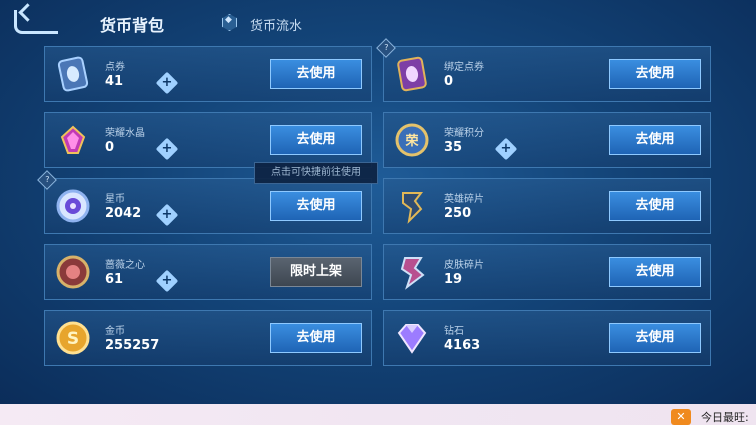 This screenshot has width=756, height=425. I want to click on fire-icon: ✕, so click(681, 417).